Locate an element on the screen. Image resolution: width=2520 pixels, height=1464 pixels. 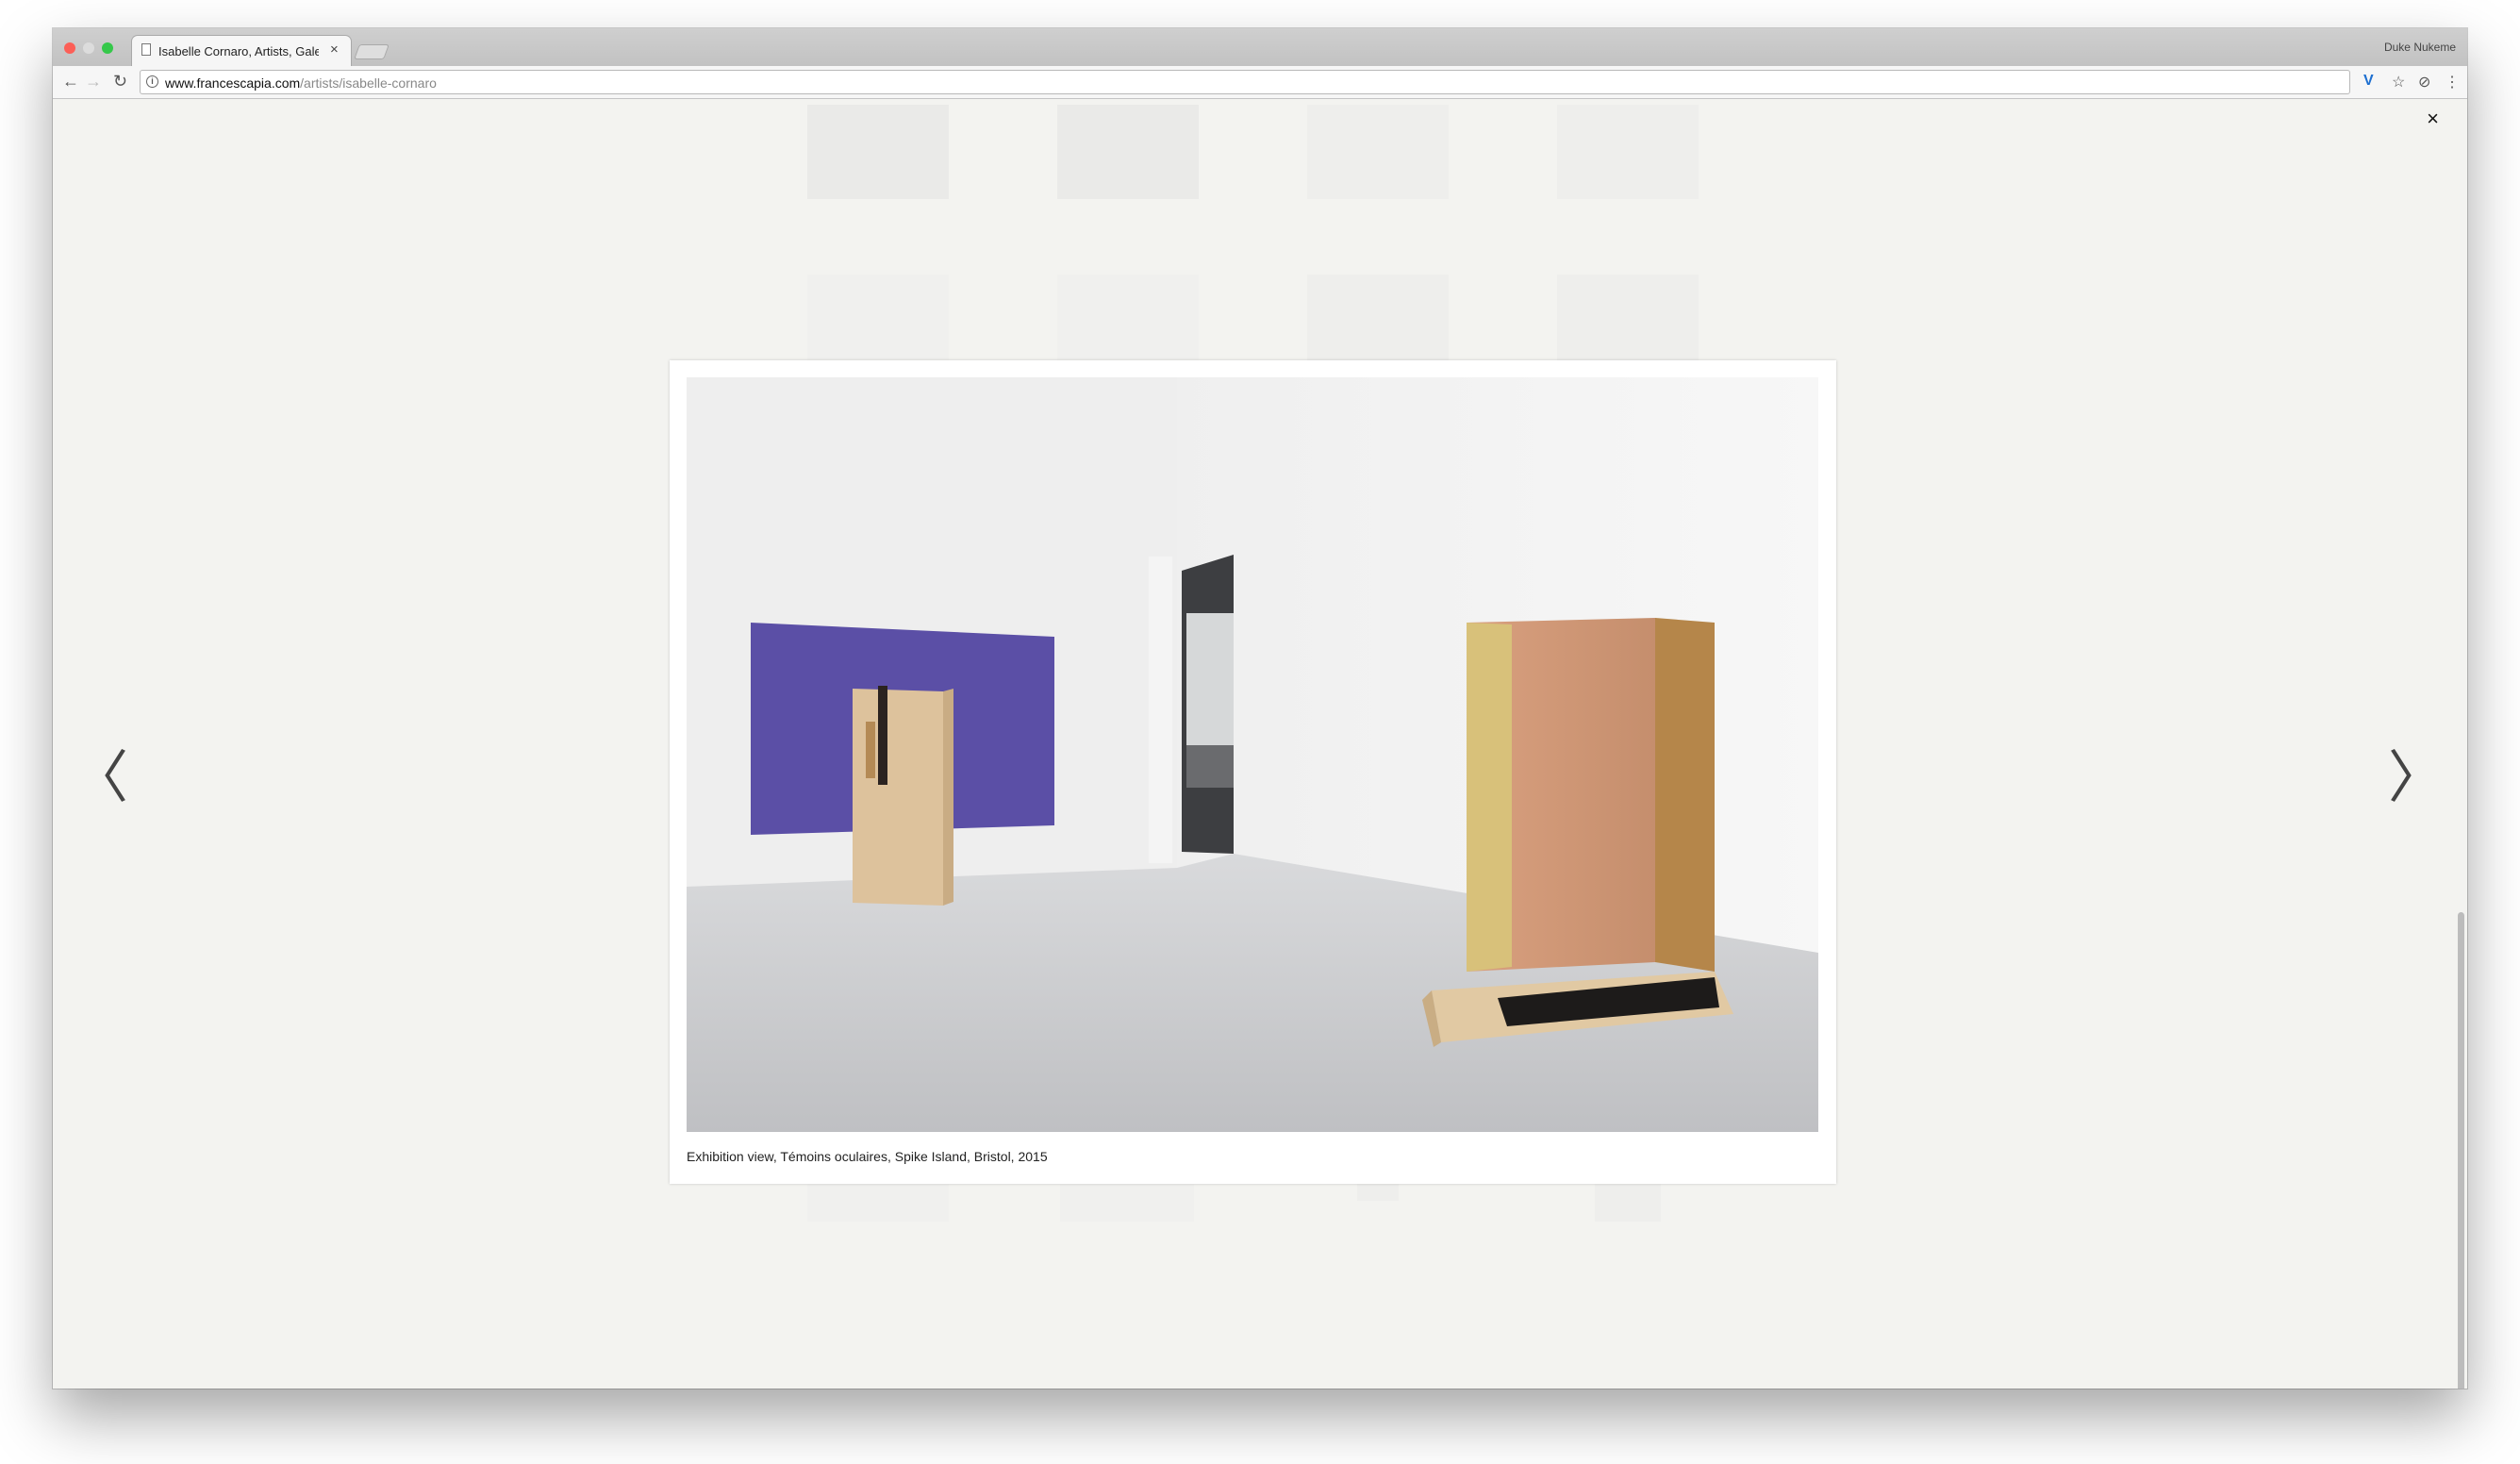
info-icon: i is located at coordinates (152, 81).